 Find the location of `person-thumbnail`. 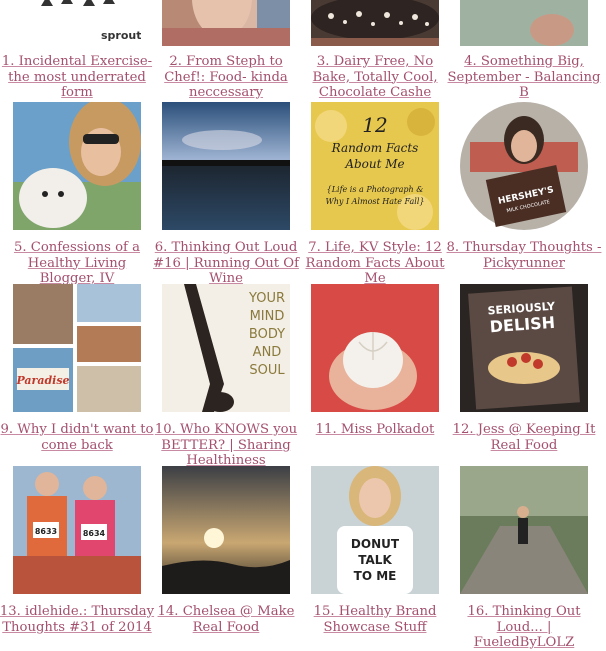

person-thumbnail is located at coordinates (226, 23).